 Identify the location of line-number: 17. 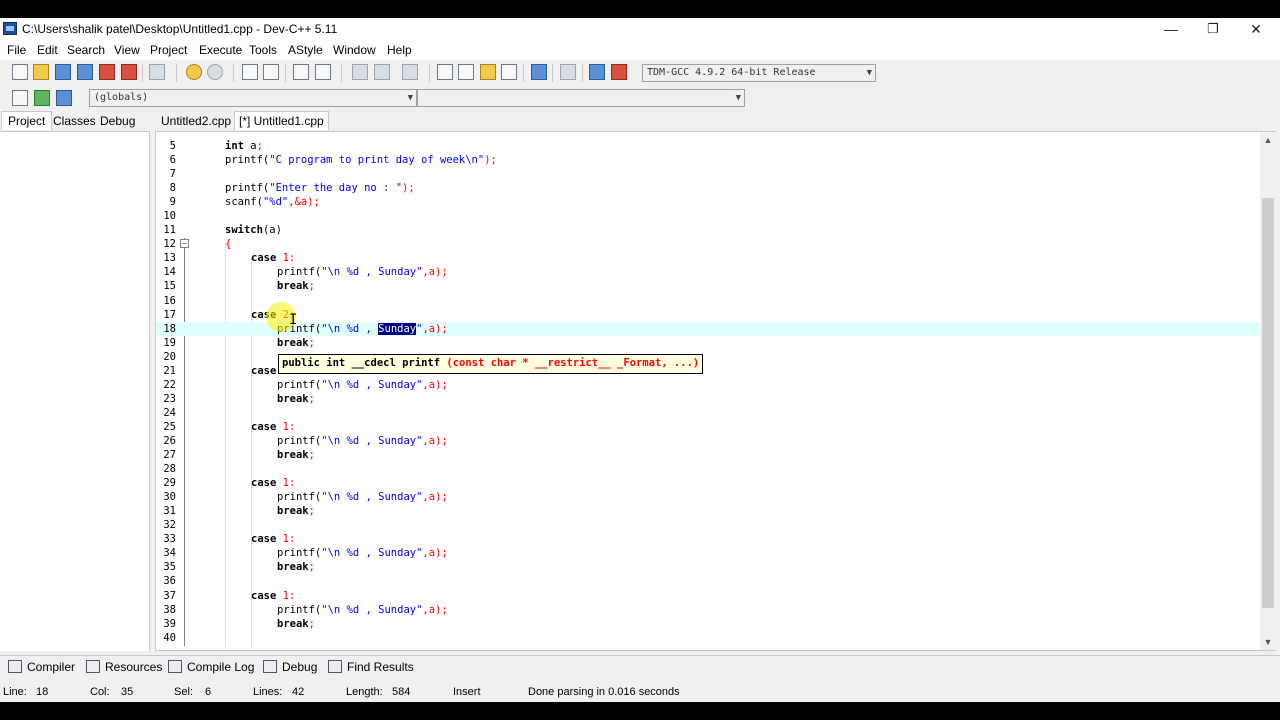
(169, 314).